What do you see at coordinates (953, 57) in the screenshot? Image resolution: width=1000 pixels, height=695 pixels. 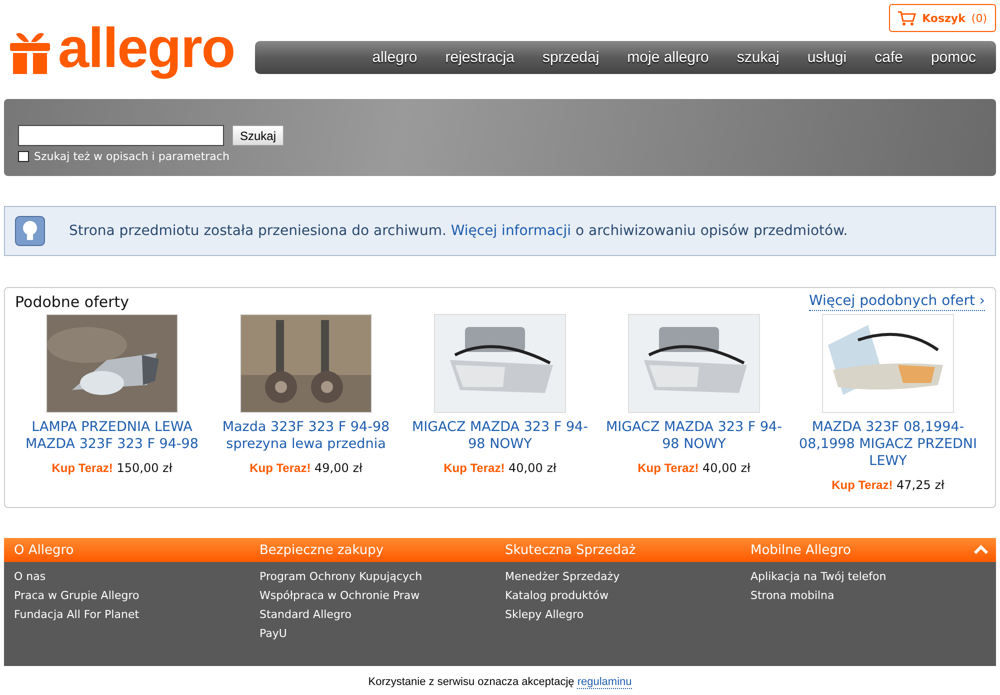 I see `nav-link: pomoc` at bounding box center [953, 57].